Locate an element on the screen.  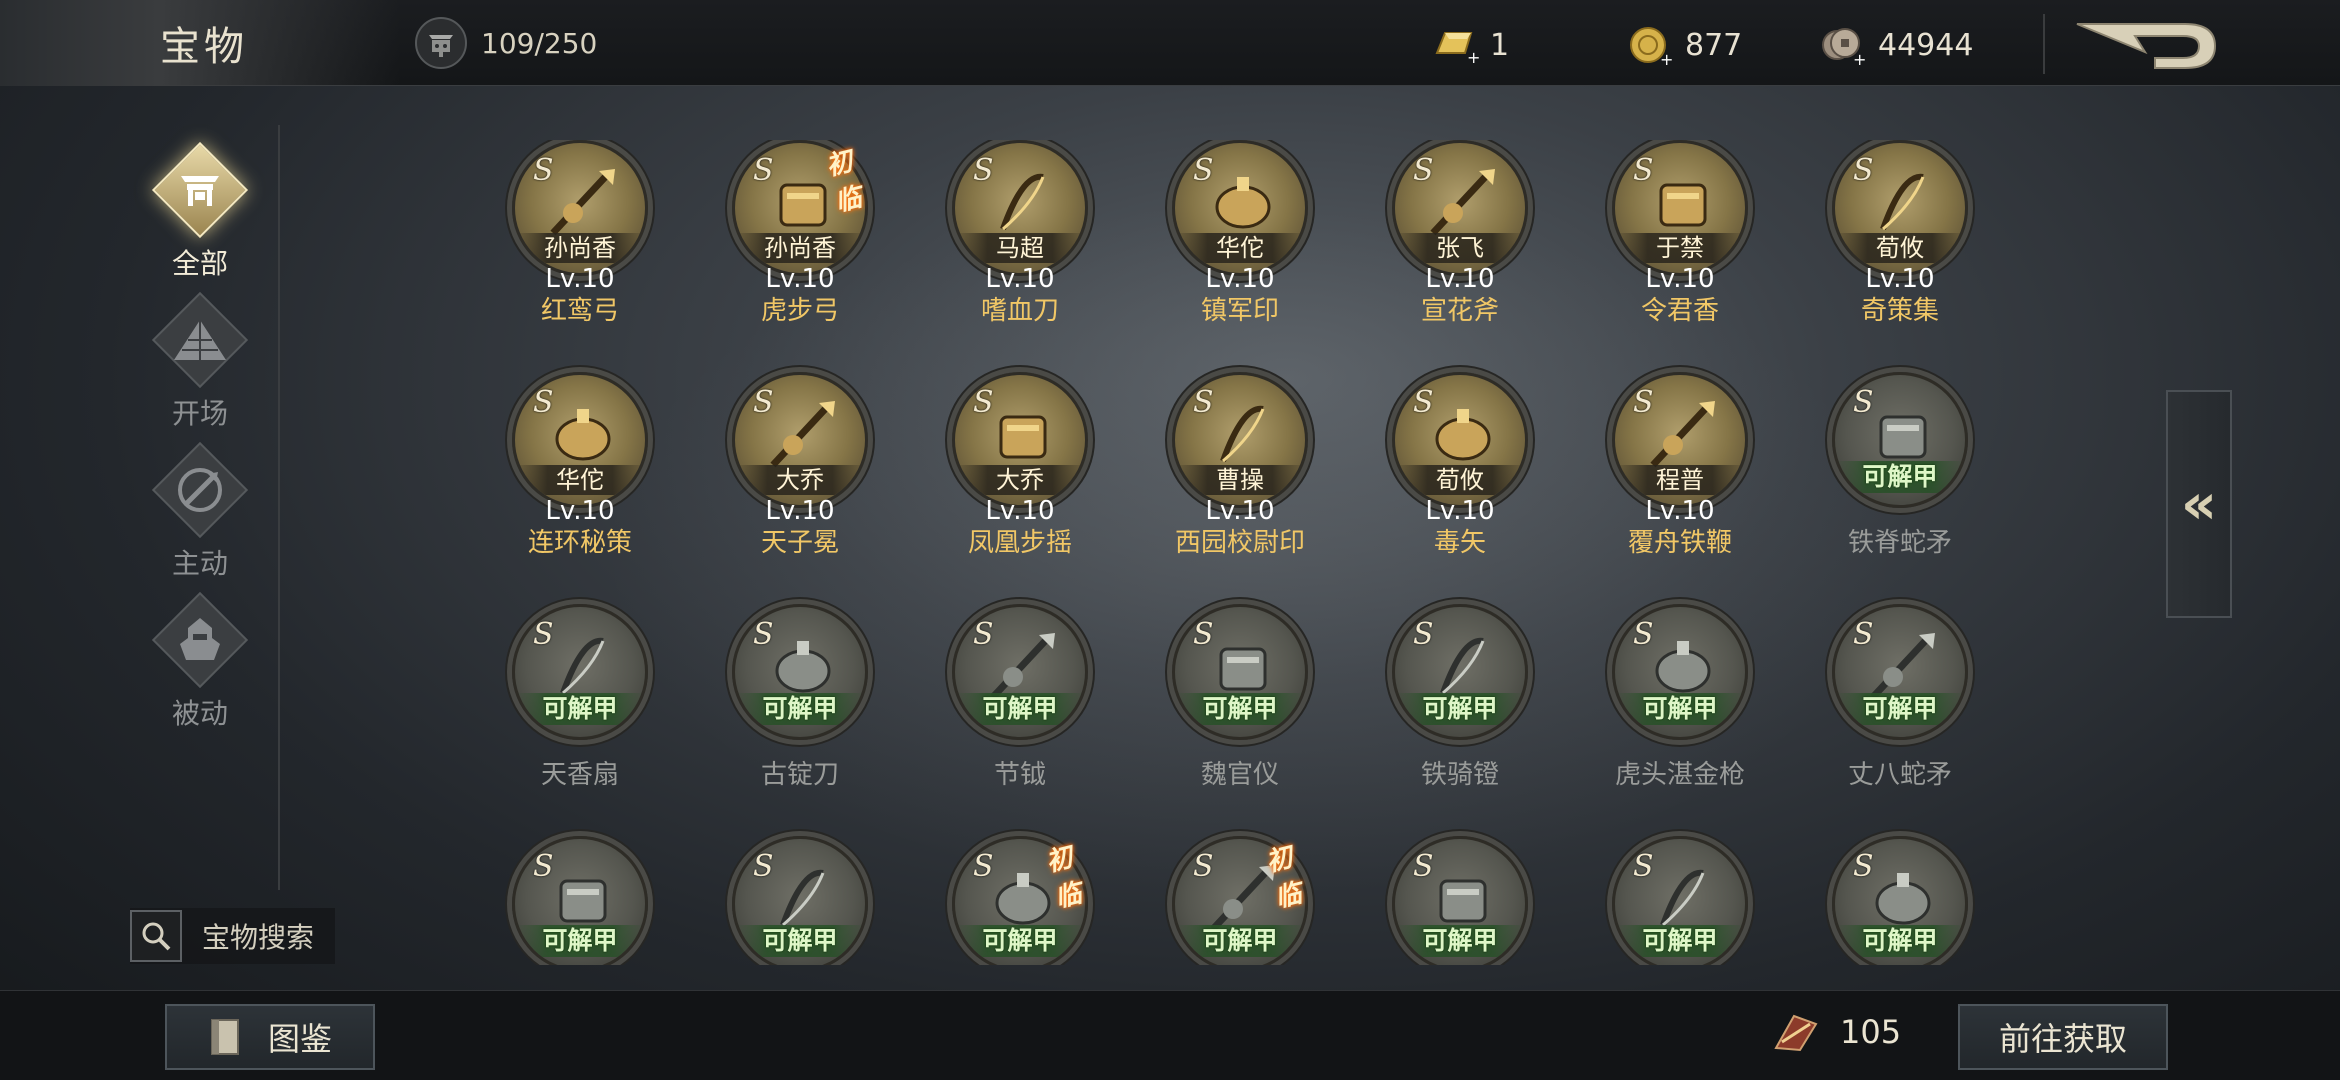
treasure-item: S 荀攸 Lv.10 奇策集 is located at coordinates (1900, 240).